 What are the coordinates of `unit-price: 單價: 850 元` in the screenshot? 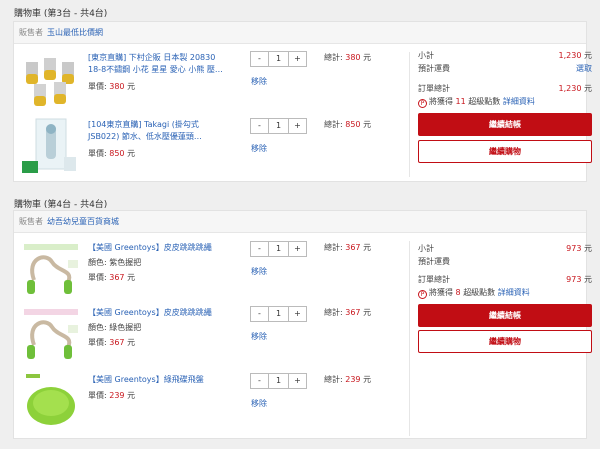 It's located at (111, 153).